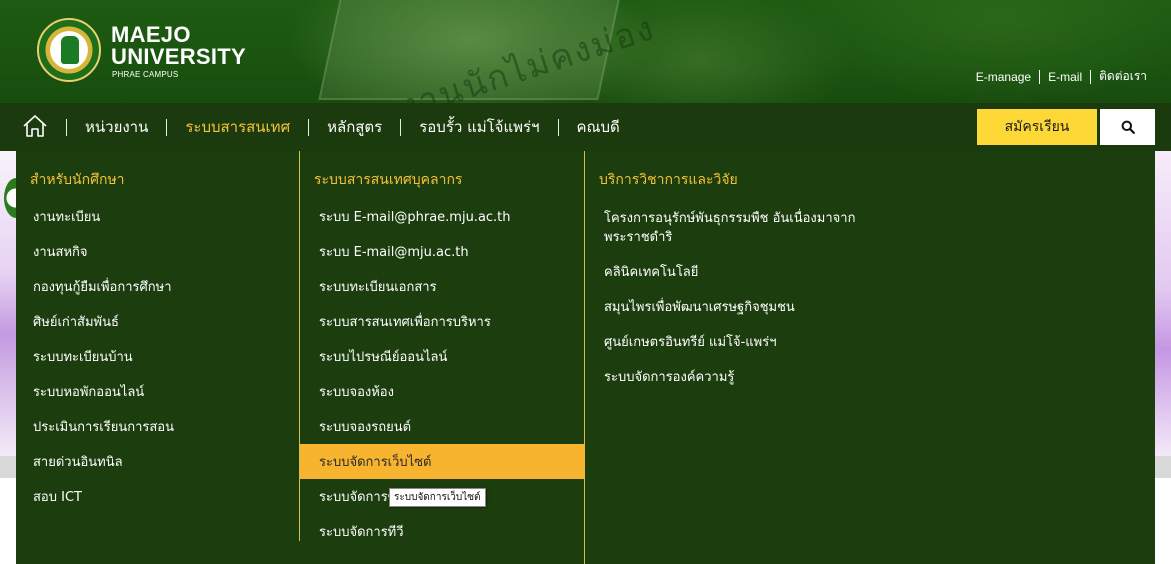 This screenshot has height=564, width=1171. I want to click on menu-item-herbs: สมุนไพรเพื่อพัฒนาเศรษฐกิจชุมชน, so click(734, 306).